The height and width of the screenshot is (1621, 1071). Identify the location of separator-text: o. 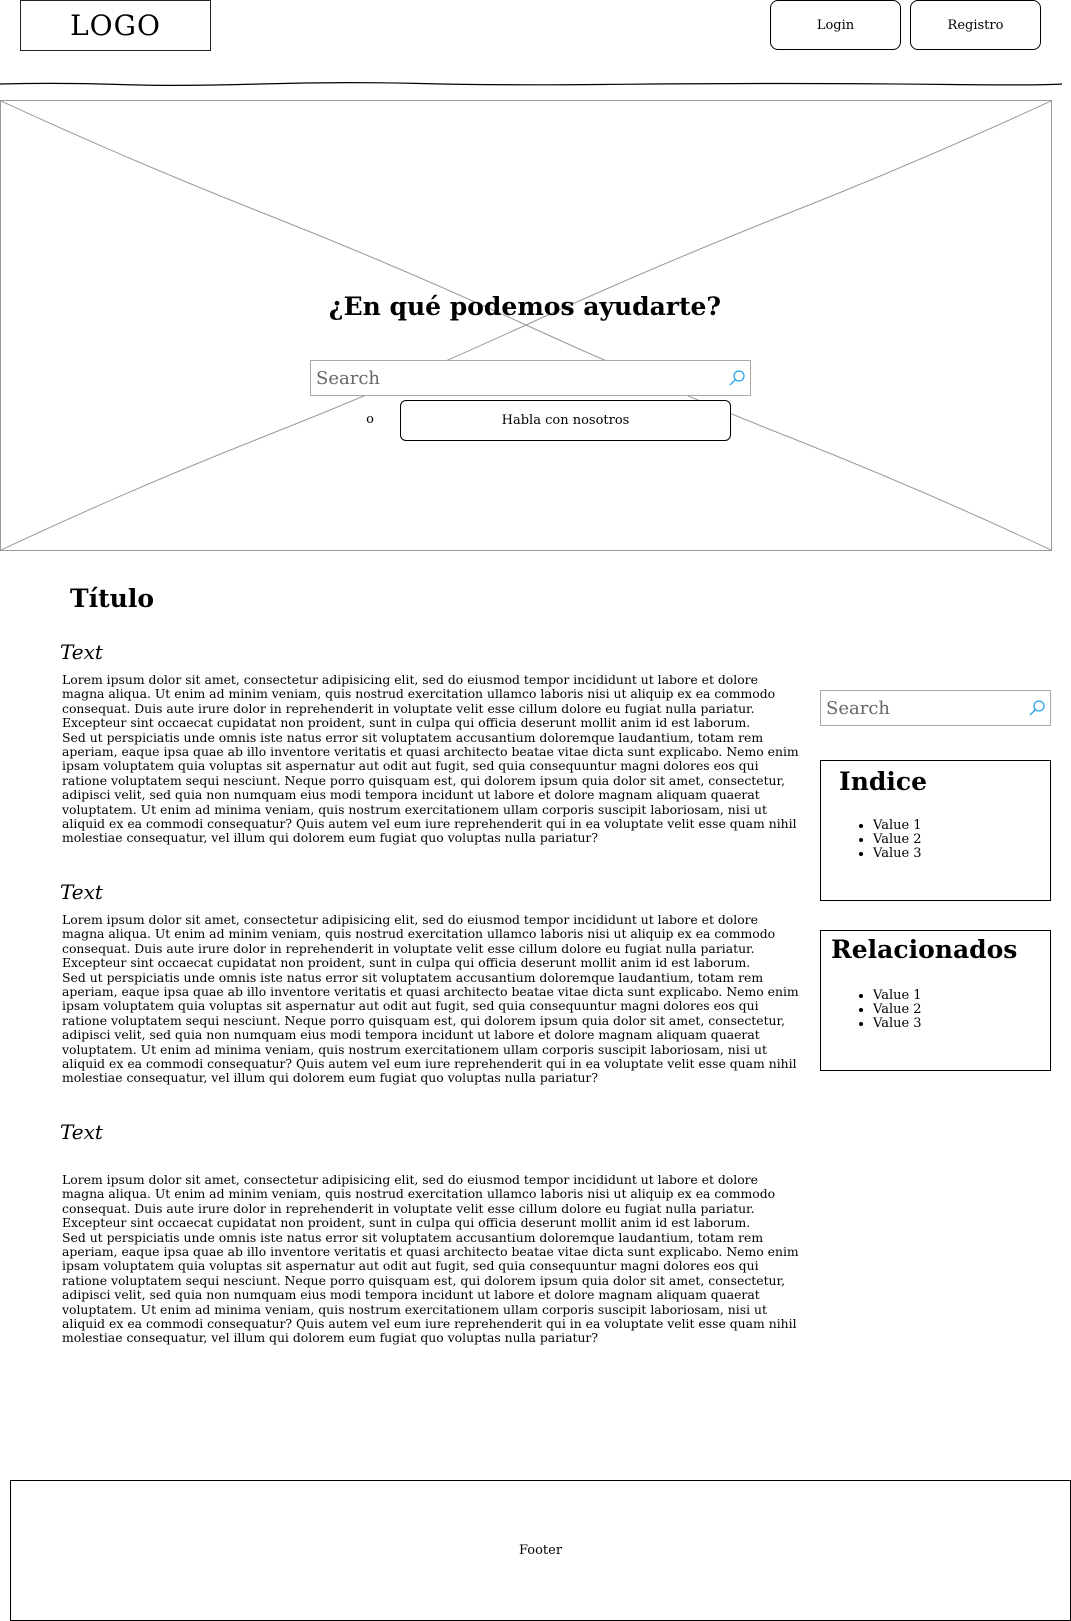
(370, 419).